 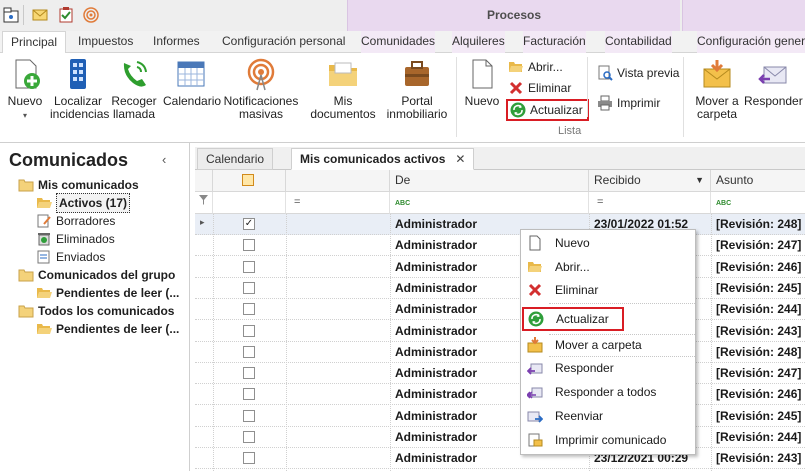 I want to click on mail-icon, so click(x=40, y=15).